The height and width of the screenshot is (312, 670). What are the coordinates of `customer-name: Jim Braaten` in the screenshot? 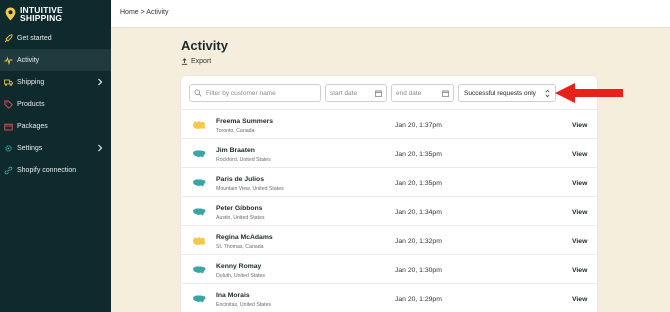 It's located at (235, 150).